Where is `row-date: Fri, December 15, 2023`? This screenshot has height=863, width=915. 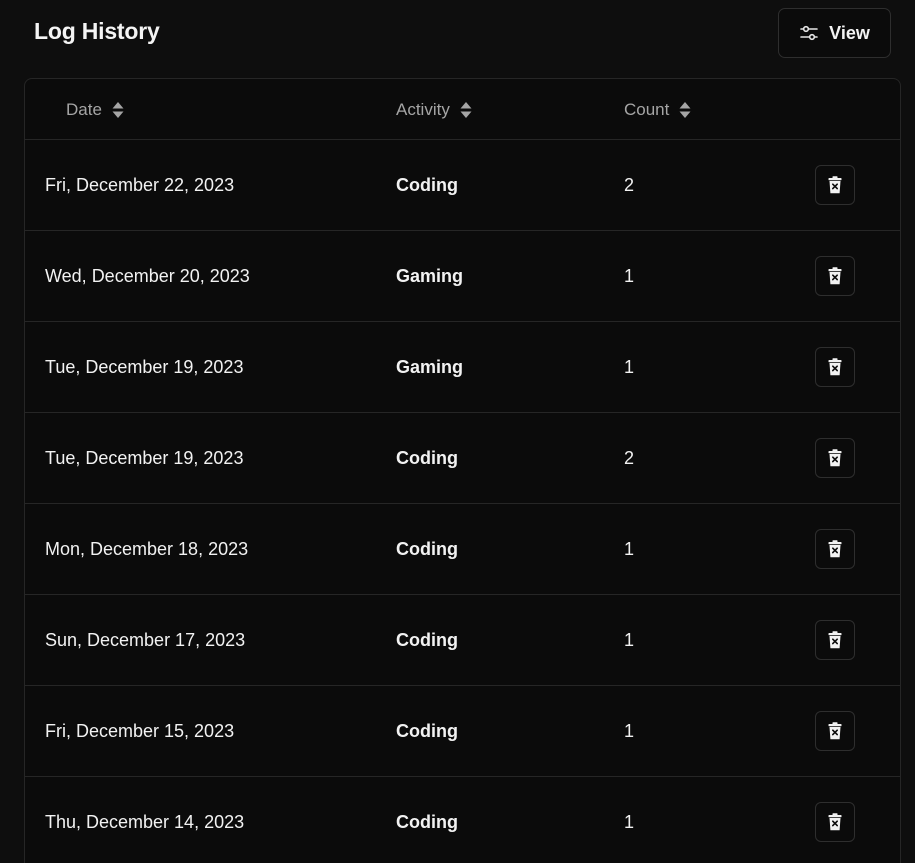
row-date: Fri, December 15, 2023 is located at coordinates (140, 730).